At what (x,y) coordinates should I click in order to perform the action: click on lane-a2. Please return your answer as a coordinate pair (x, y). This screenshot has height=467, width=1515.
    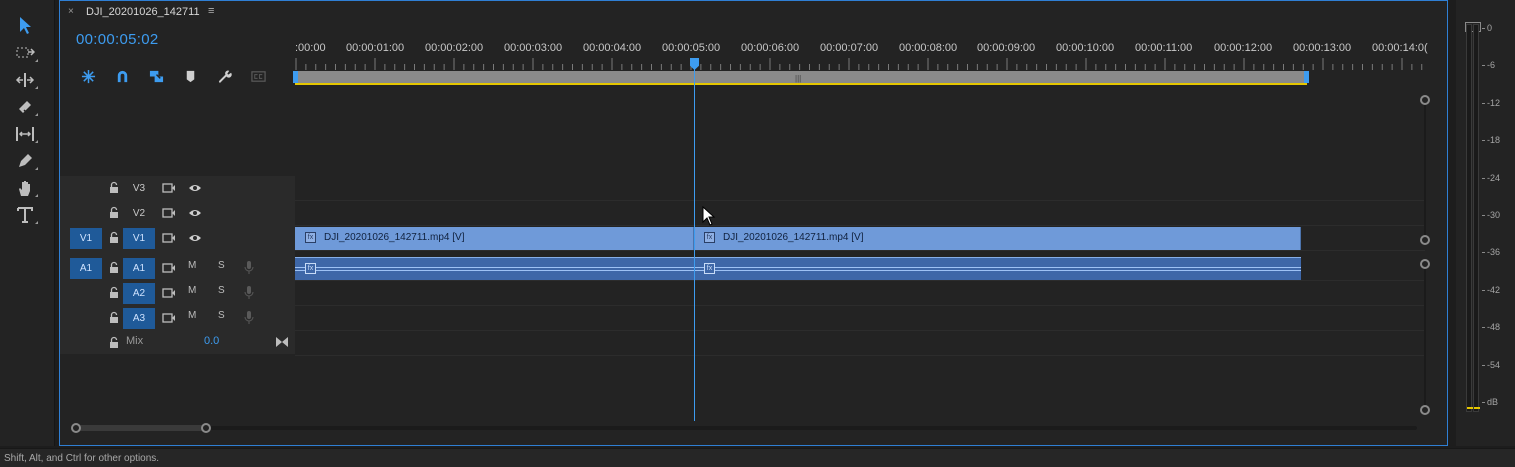
    Looking at the image, I should click on (860, 293).